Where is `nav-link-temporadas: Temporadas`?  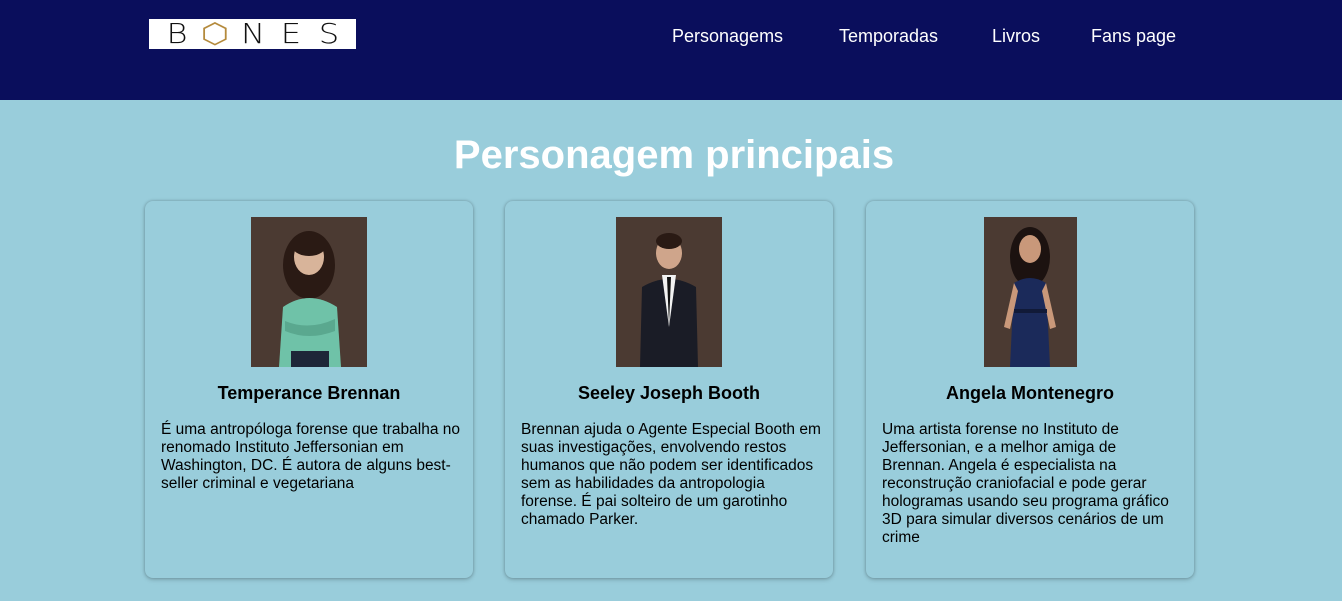
nav-link-temporadas: Temporadas is located at coordinates (888, 36).